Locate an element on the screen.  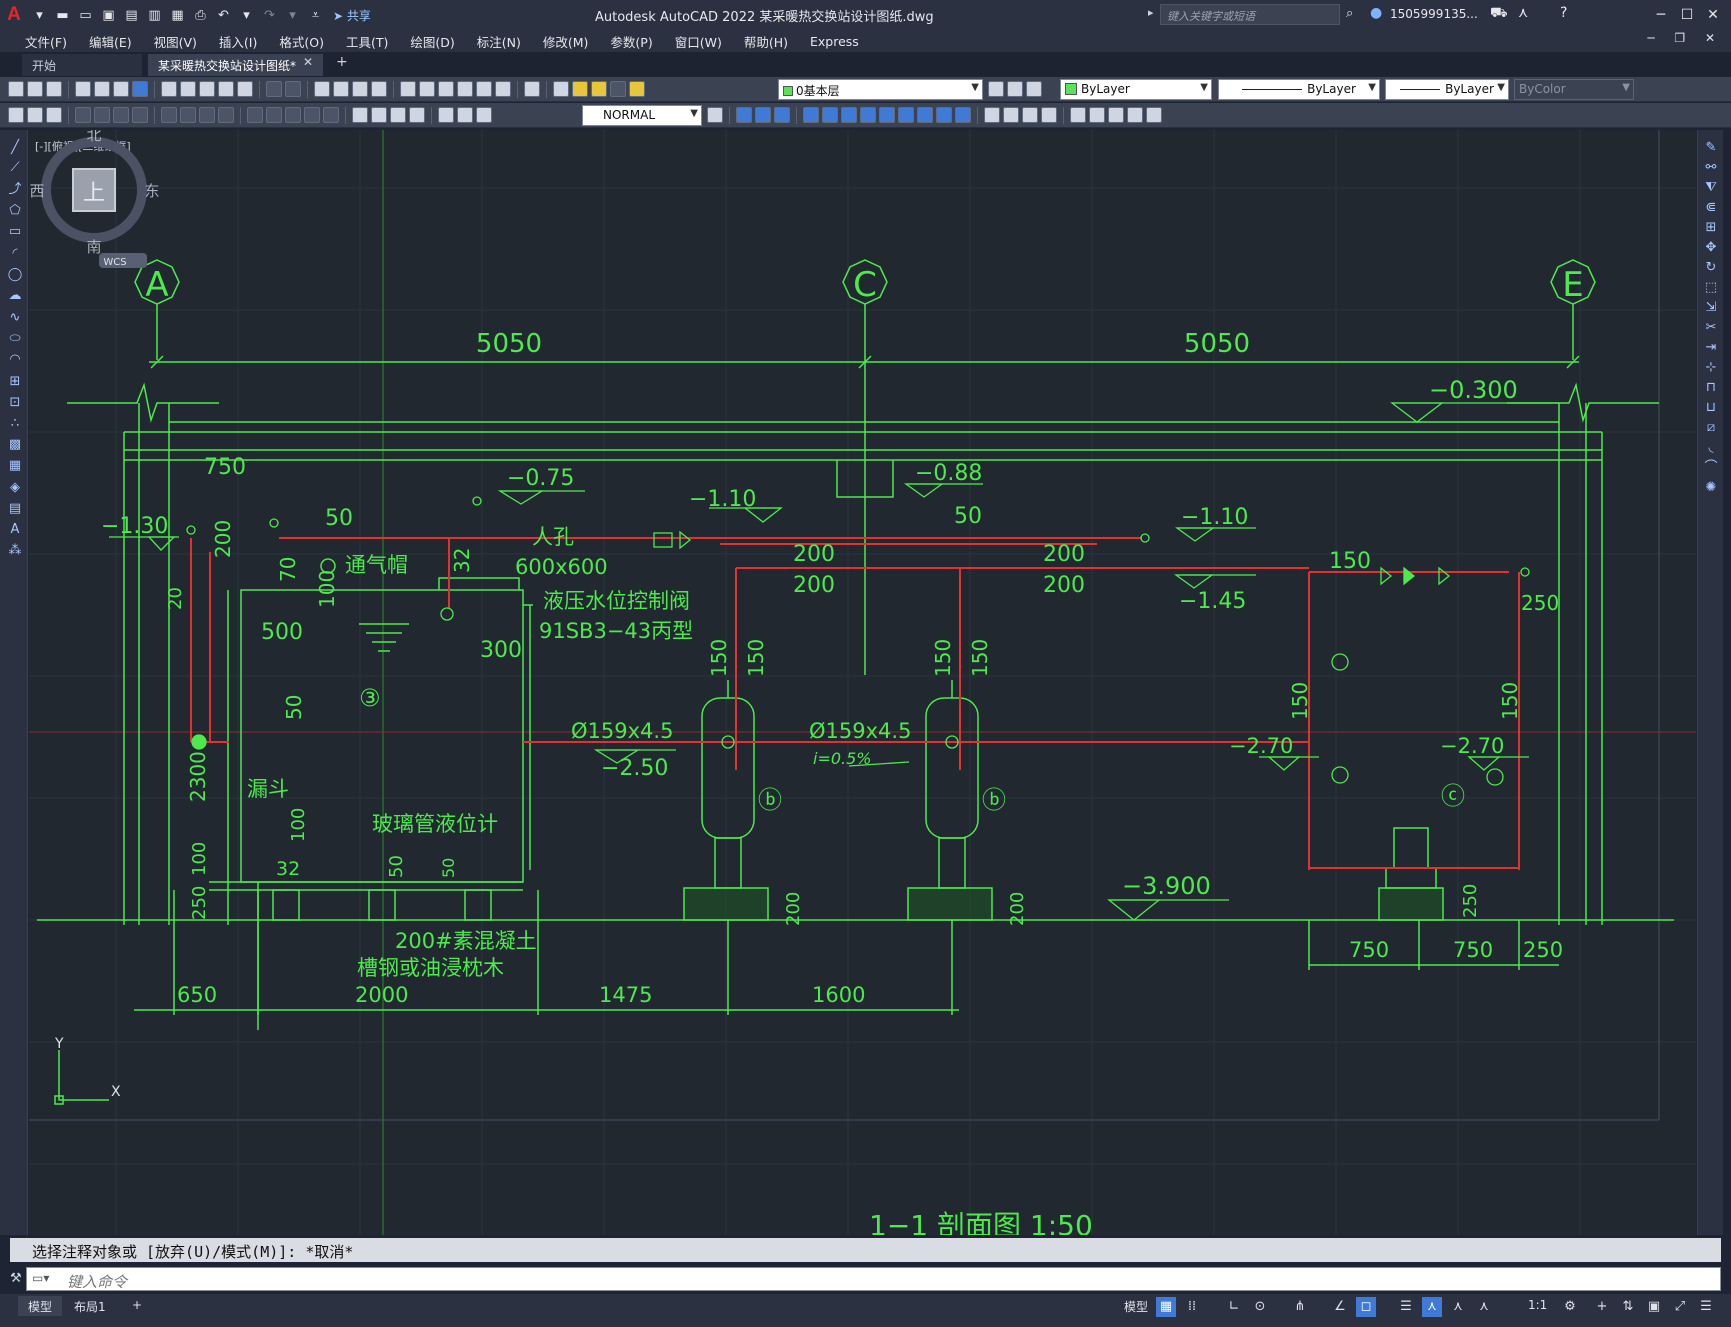
search-icon: ⌕ is located at coordinates (1349, 13).